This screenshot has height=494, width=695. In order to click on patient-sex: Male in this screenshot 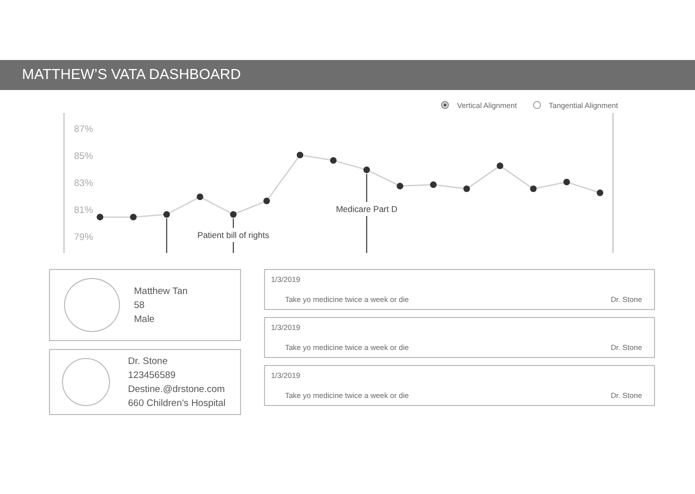, I will do `click(145, 319)`.